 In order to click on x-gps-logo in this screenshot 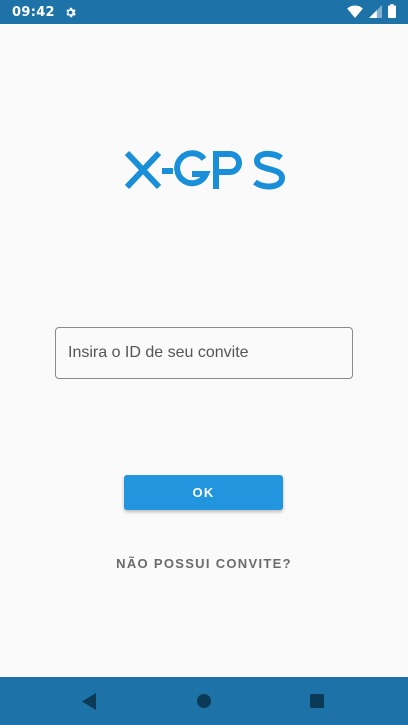, I will do `click(205, 170)`.